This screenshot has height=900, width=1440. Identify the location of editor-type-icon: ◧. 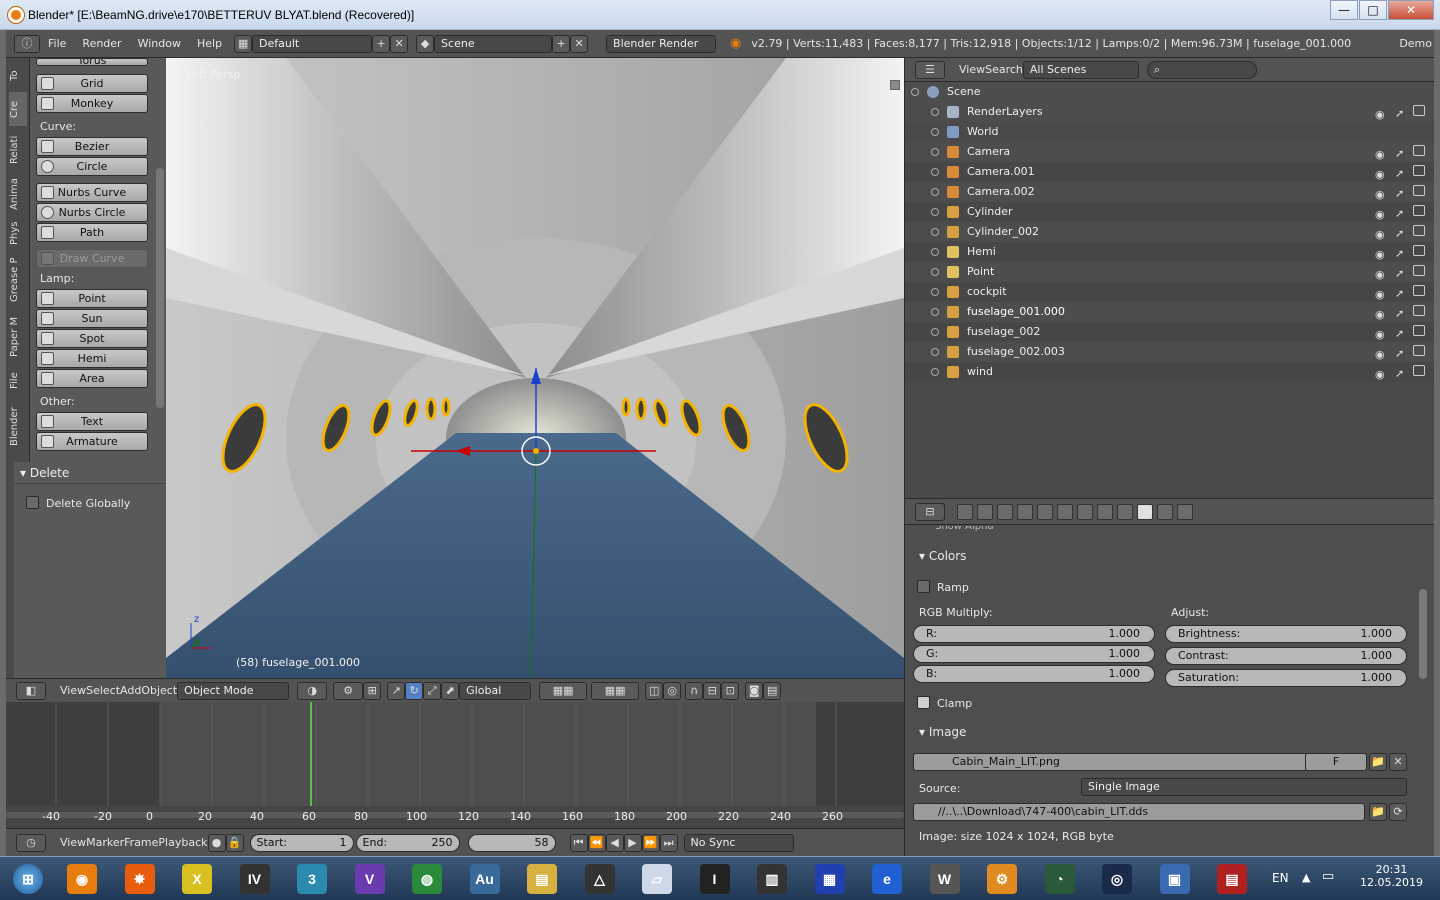
(31, 690).